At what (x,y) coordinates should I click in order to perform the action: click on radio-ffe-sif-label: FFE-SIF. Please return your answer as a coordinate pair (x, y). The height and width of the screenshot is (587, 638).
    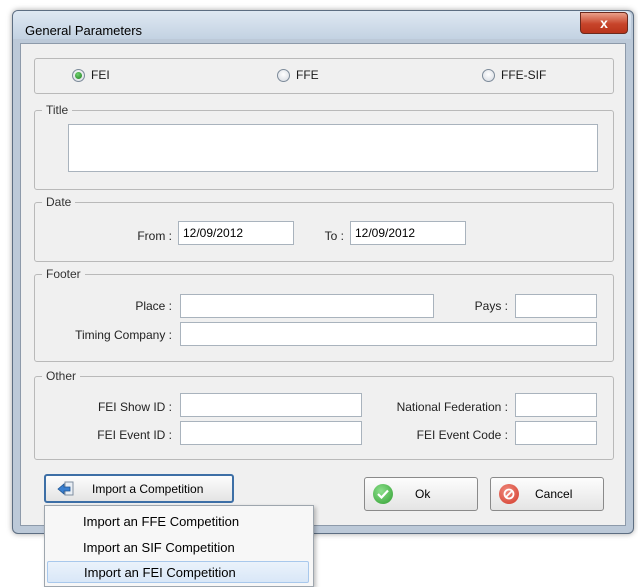
    Looking at the image, I should click on (524, 75).